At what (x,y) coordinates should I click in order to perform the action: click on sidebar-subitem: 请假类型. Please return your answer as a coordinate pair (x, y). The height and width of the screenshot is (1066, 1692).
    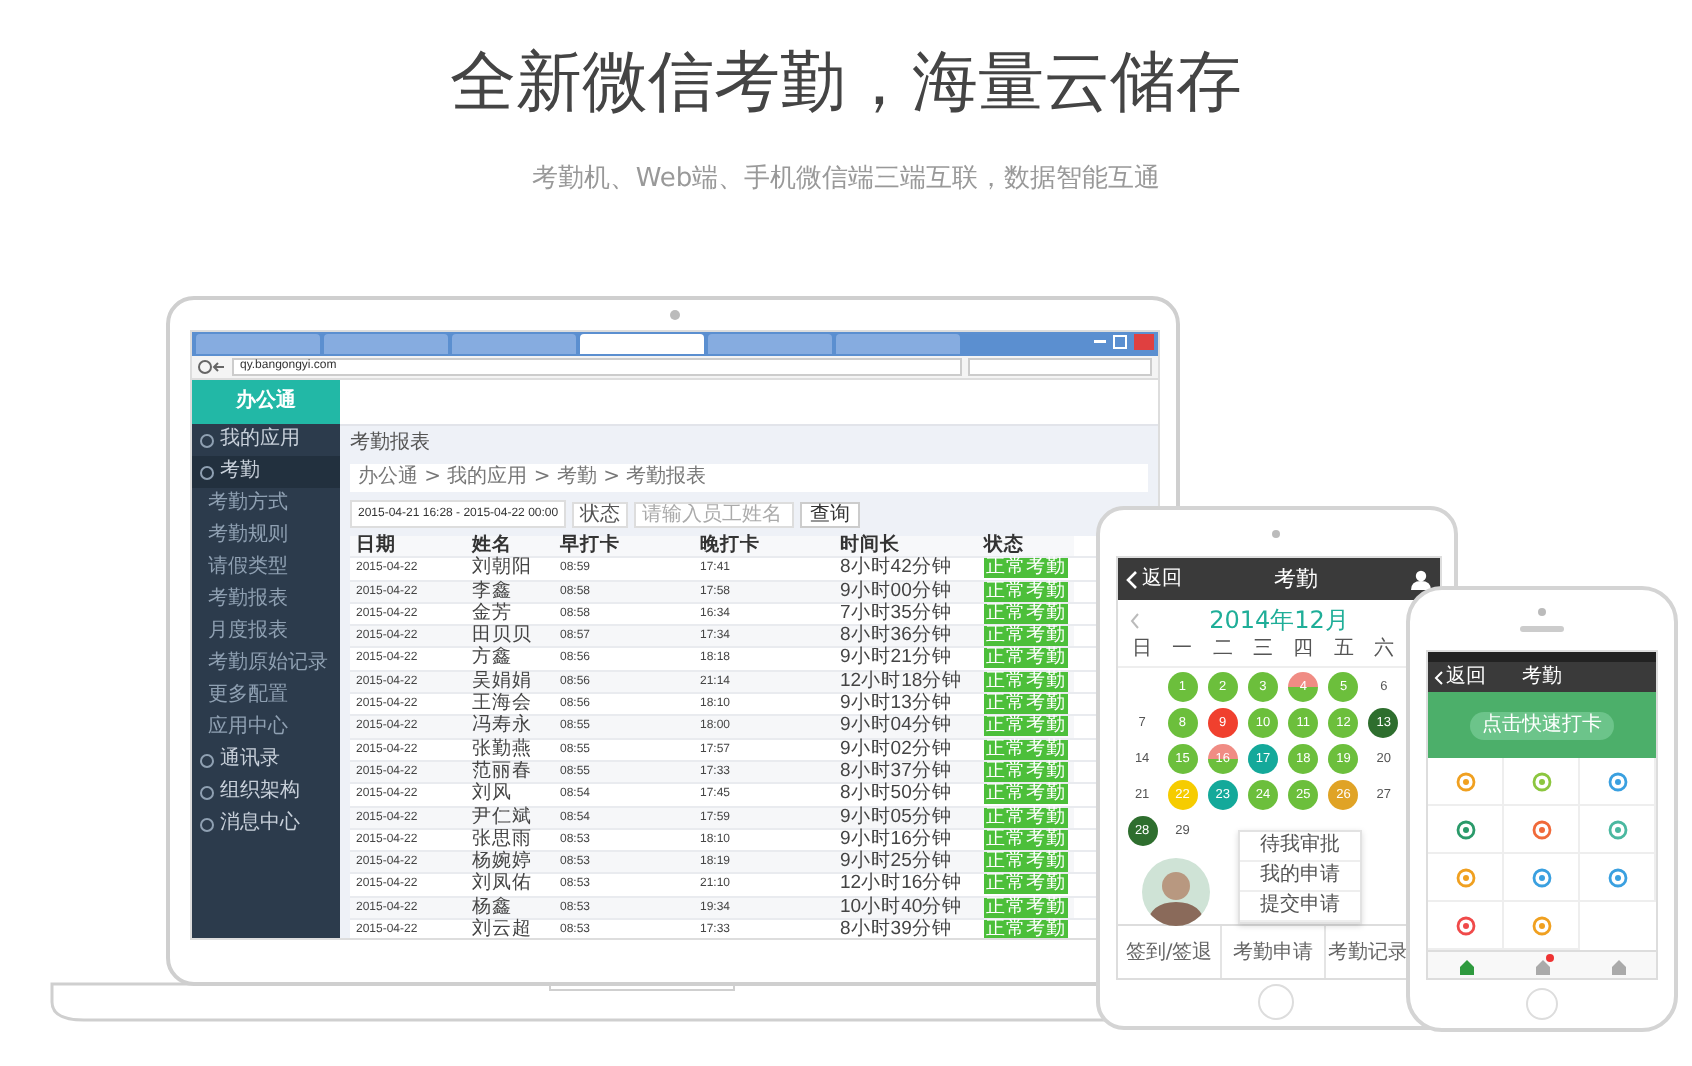
    Looking at the image, I should click on (240, 568).